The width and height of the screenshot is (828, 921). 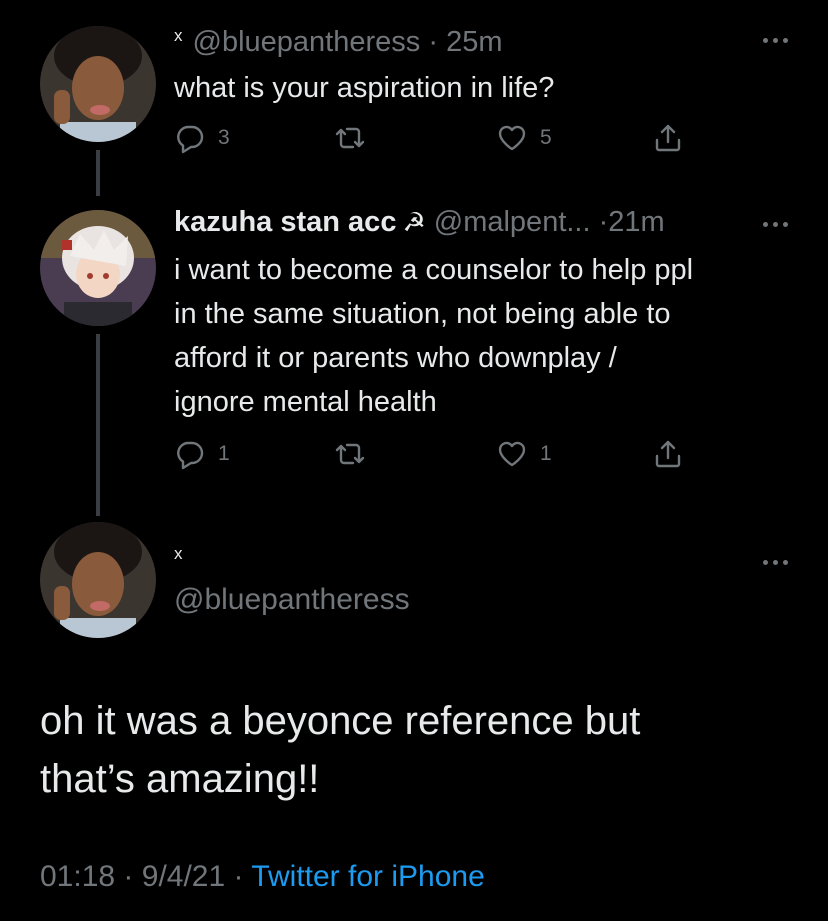 I want to click on tweet-time: 01:18, so click(x=77, y=876).